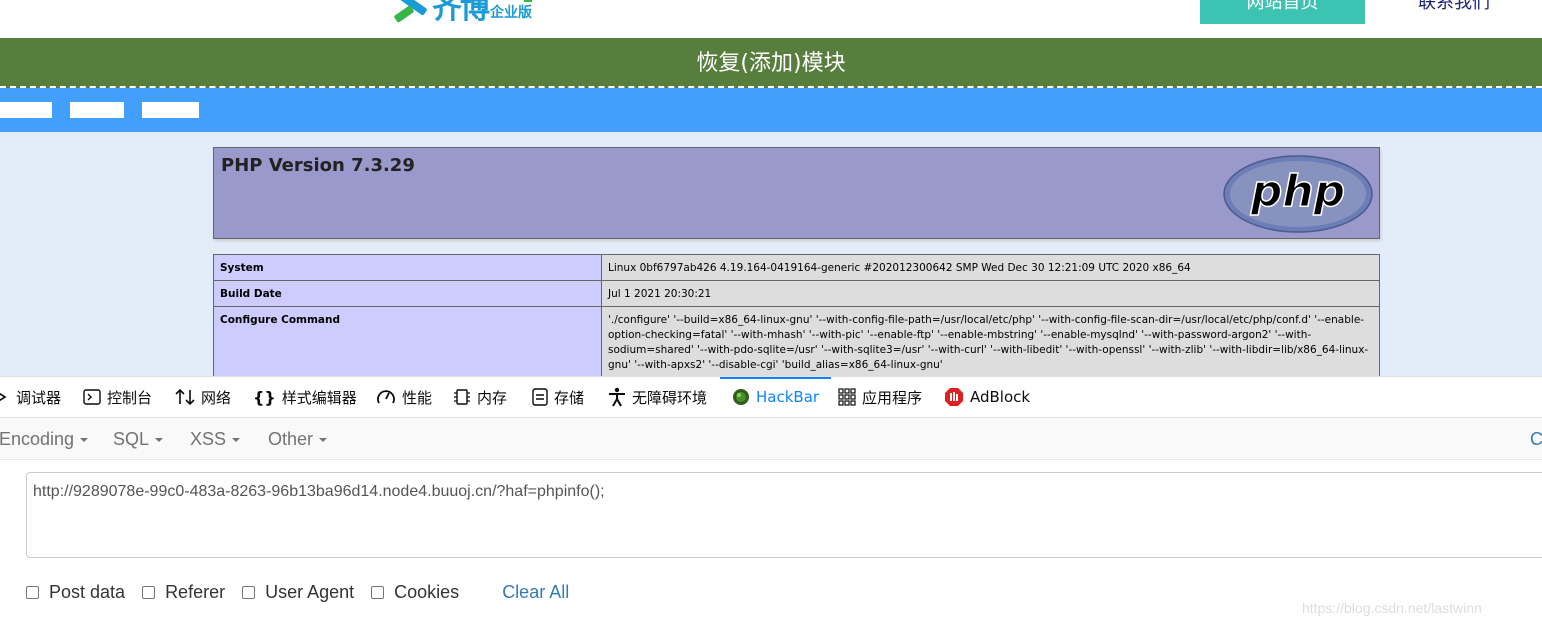  What do you see at coordinates (249, 592) in the screenshot?
I see `user-agent-checkbox` at bounding box center [249, 592].